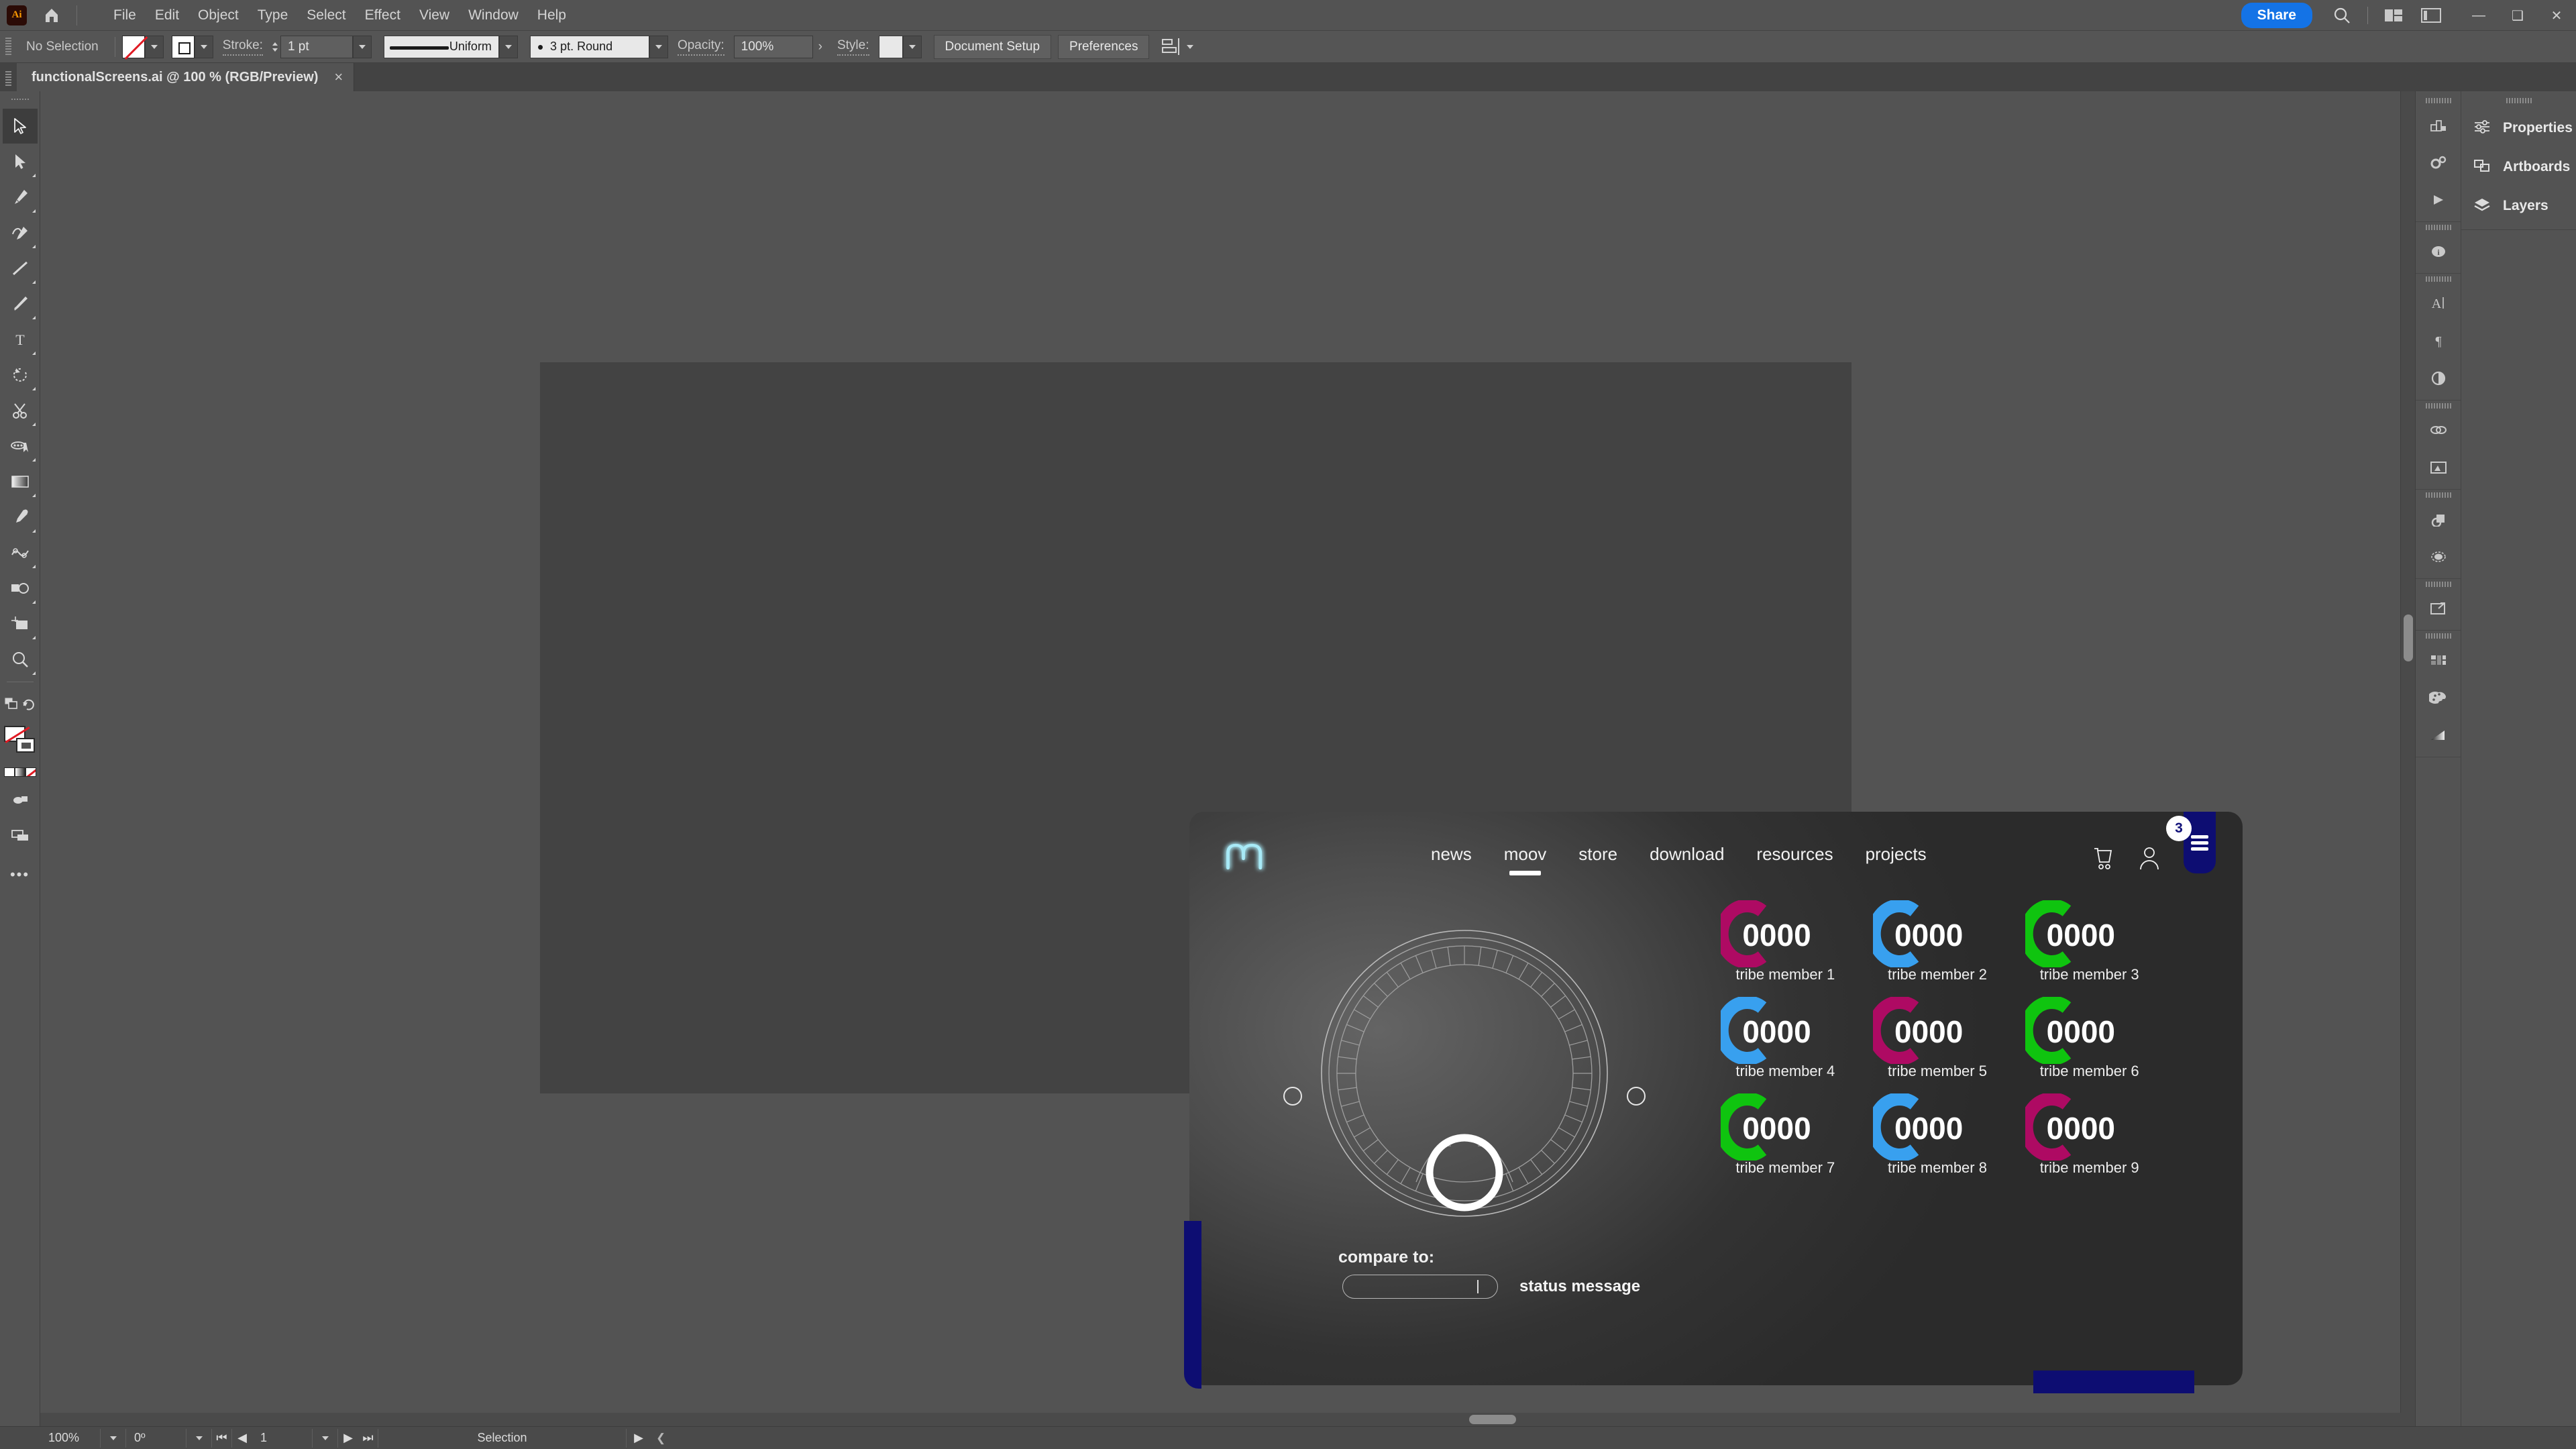  Describe the element at coordinates (113, 1438) in the screenshot. I see `zoom-level-dropdown` at that location.